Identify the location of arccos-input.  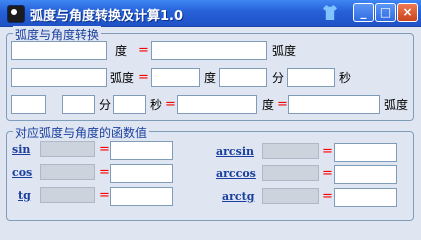
(290, 173).